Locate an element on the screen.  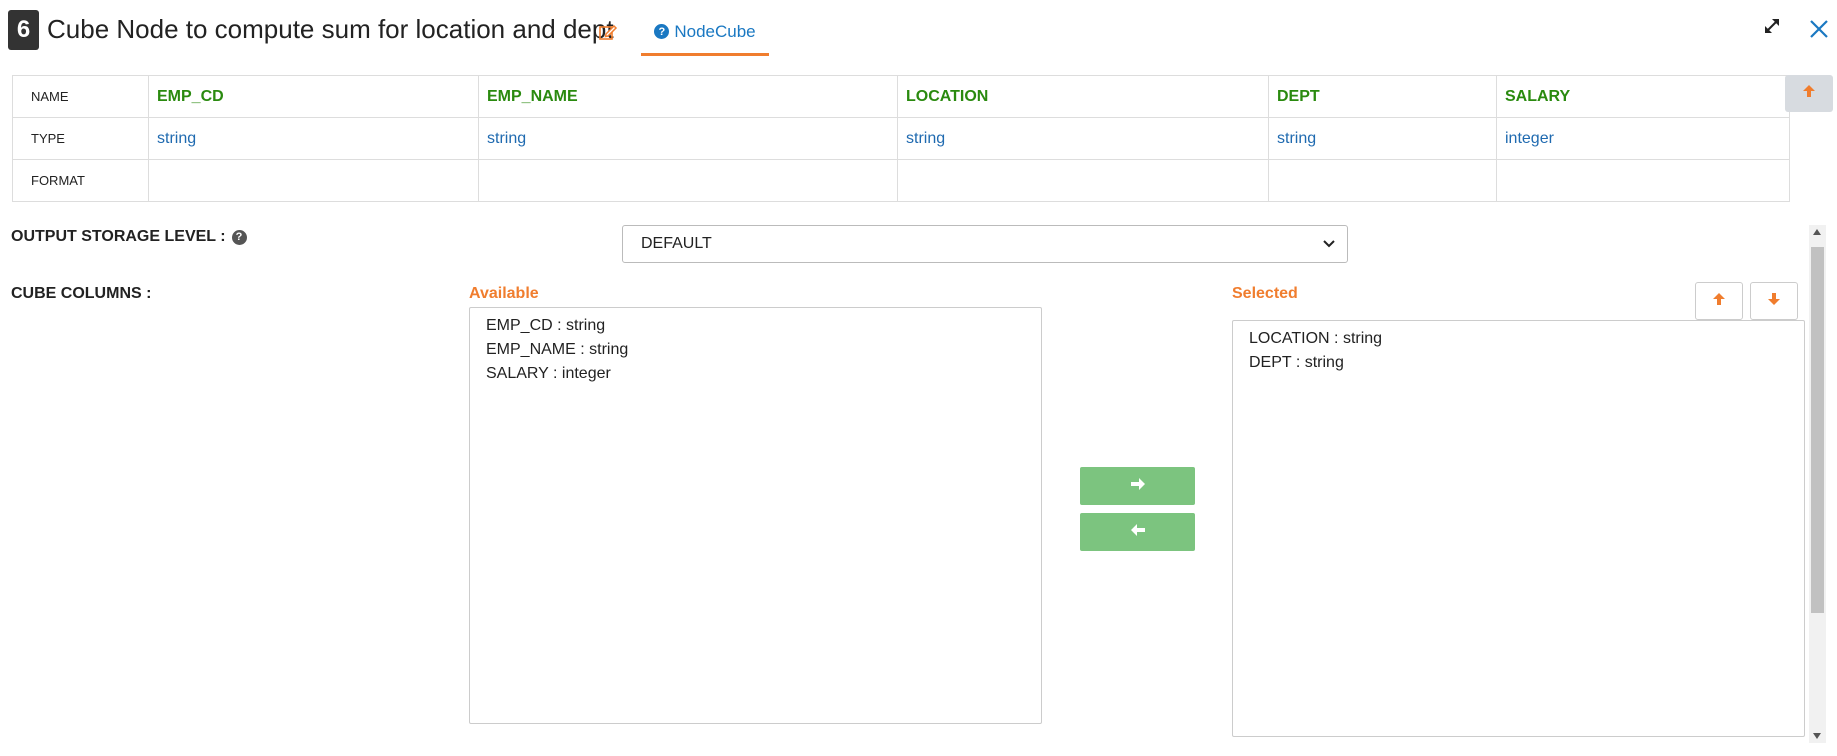
scroll-down-arrow-icon is located at coordinates (1817, 736).